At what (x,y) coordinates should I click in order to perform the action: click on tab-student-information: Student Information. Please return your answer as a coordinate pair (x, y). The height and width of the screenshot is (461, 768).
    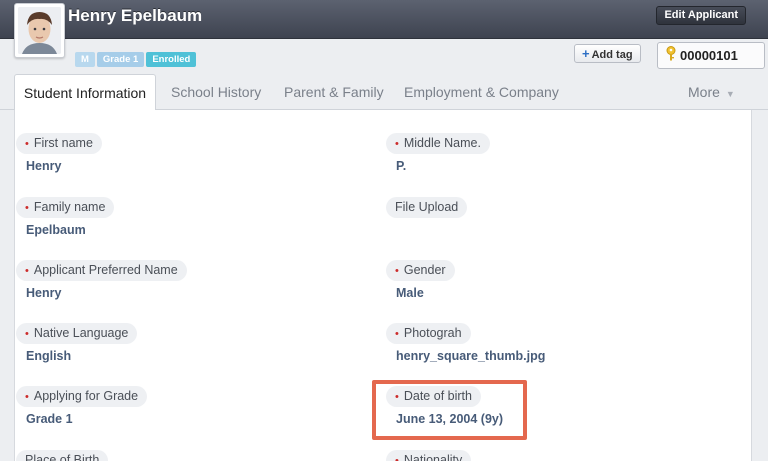
    Looking at the image, I should click on (85, 92).